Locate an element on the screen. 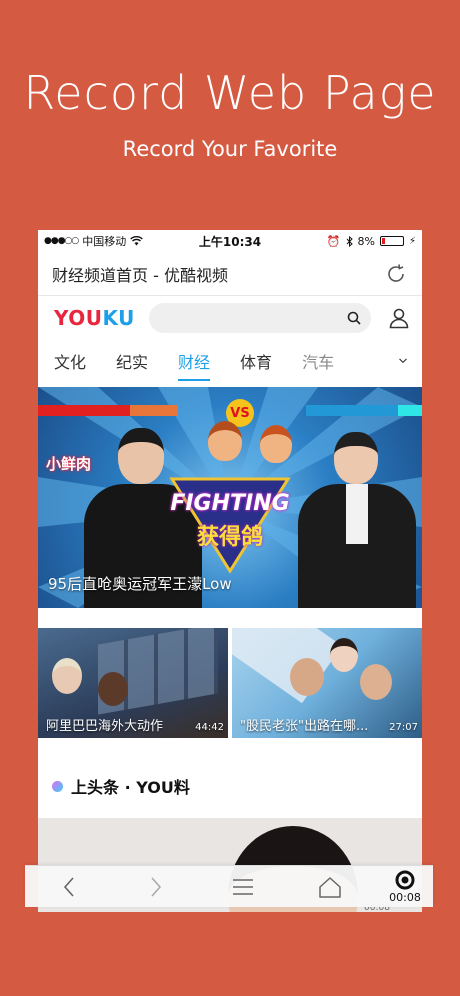 The height and width of the screenshot is (996, 460). back-button is located at coordinates (68, 887).